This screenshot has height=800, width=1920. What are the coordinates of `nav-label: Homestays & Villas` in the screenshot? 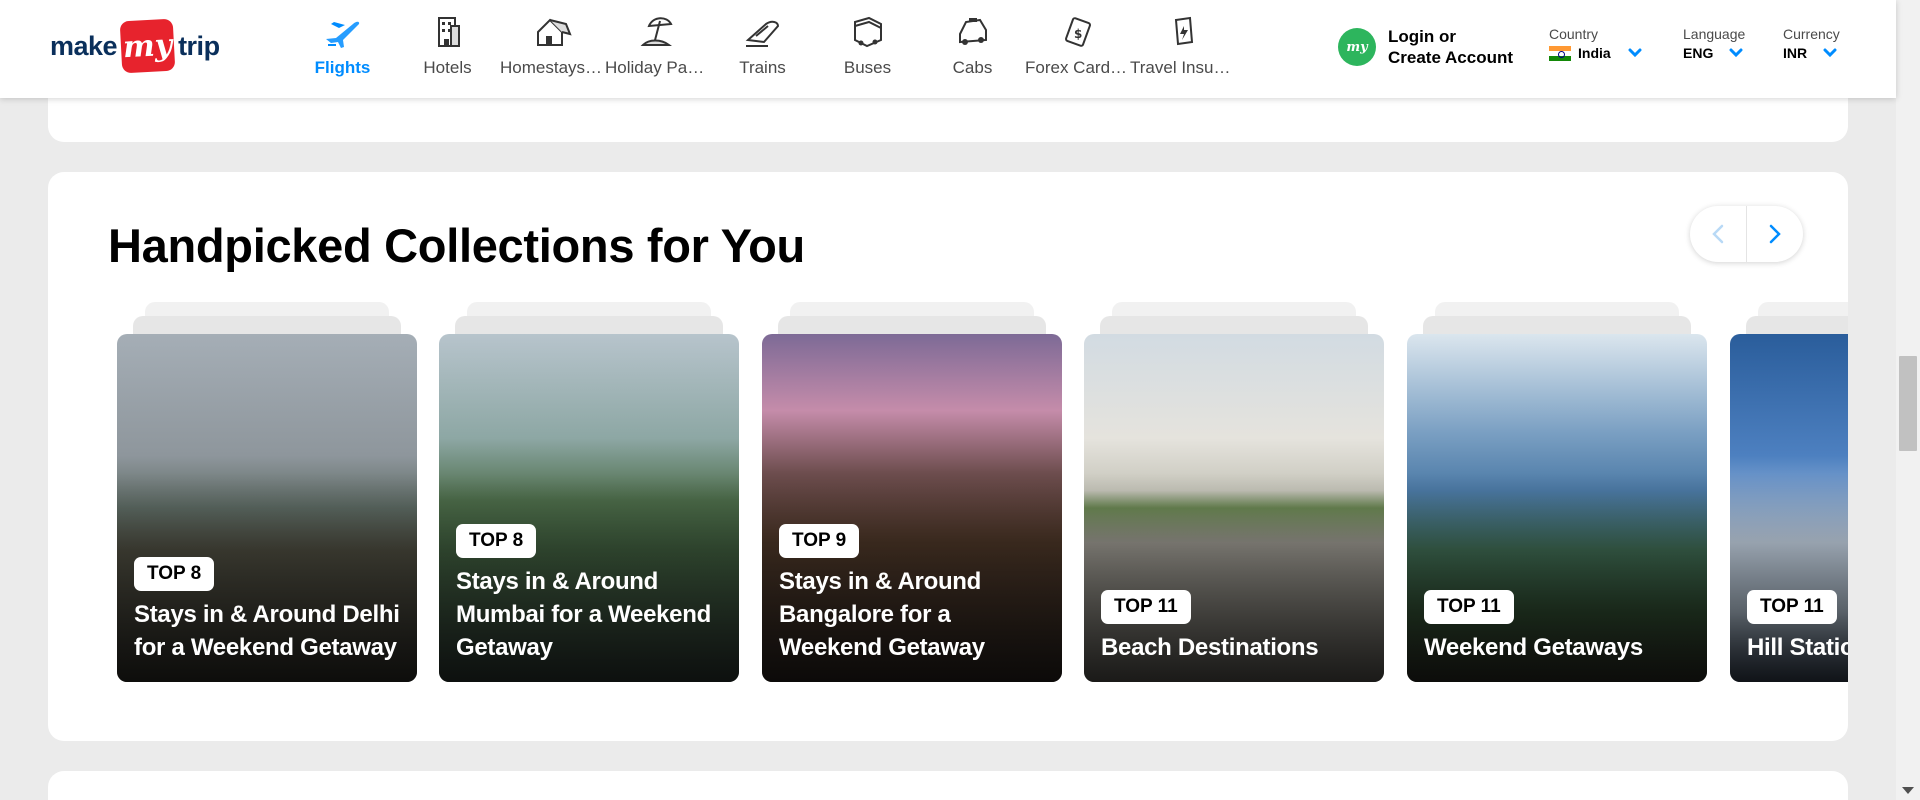 It's located at (552, 67).